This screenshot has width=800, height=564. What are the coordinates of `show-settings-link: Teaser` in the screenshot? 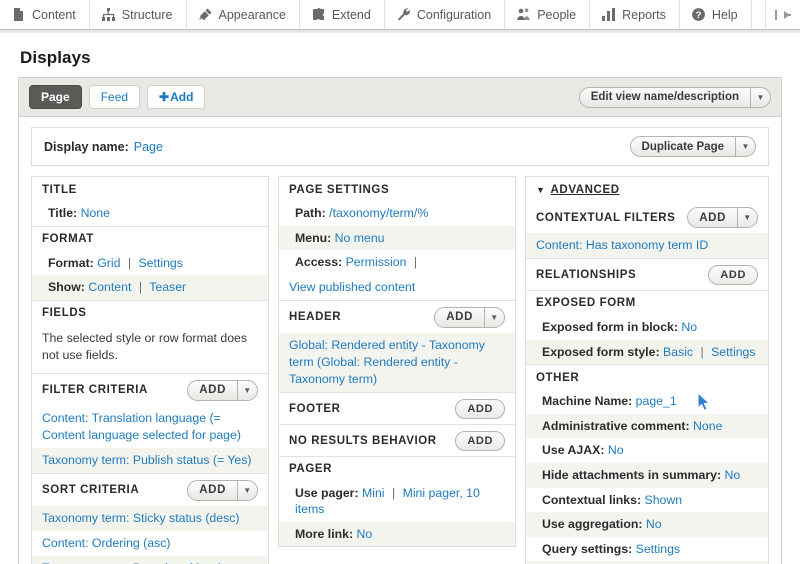 It's located at (167, 287).